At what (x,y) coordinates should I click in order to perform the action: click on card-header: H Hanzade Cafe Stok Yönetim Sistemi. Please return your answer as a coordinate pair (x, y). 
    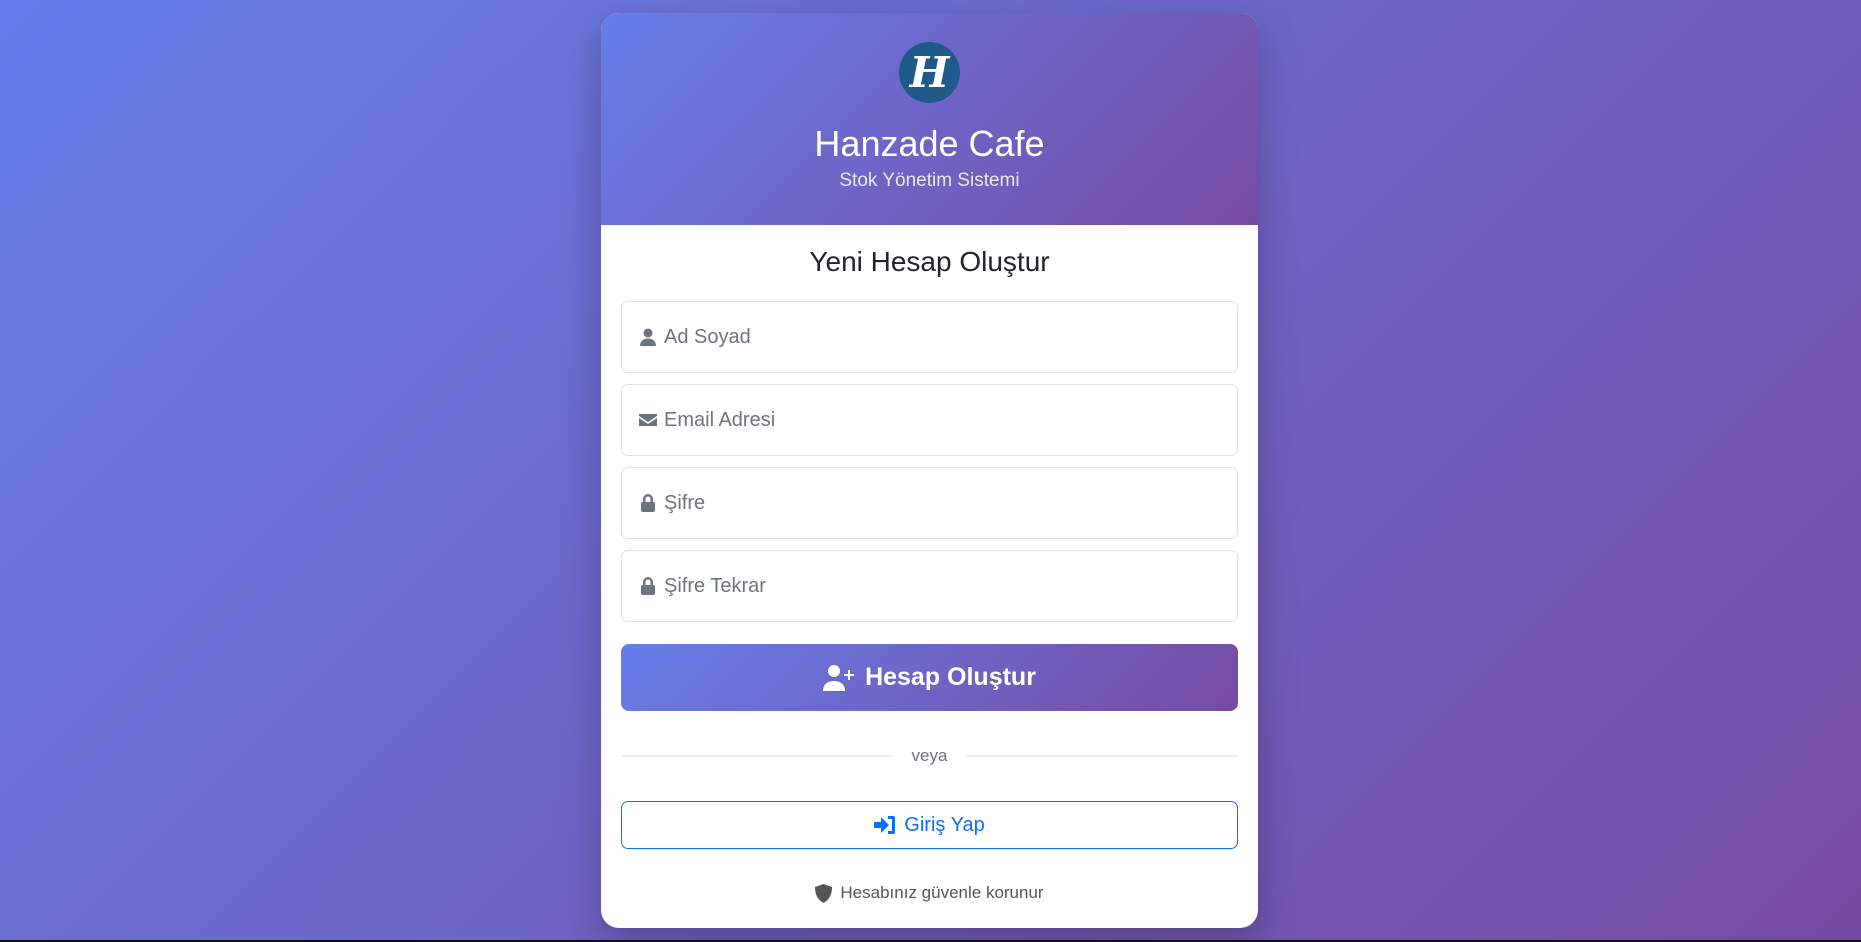
    Looking at the image, I should click on (929, 119).